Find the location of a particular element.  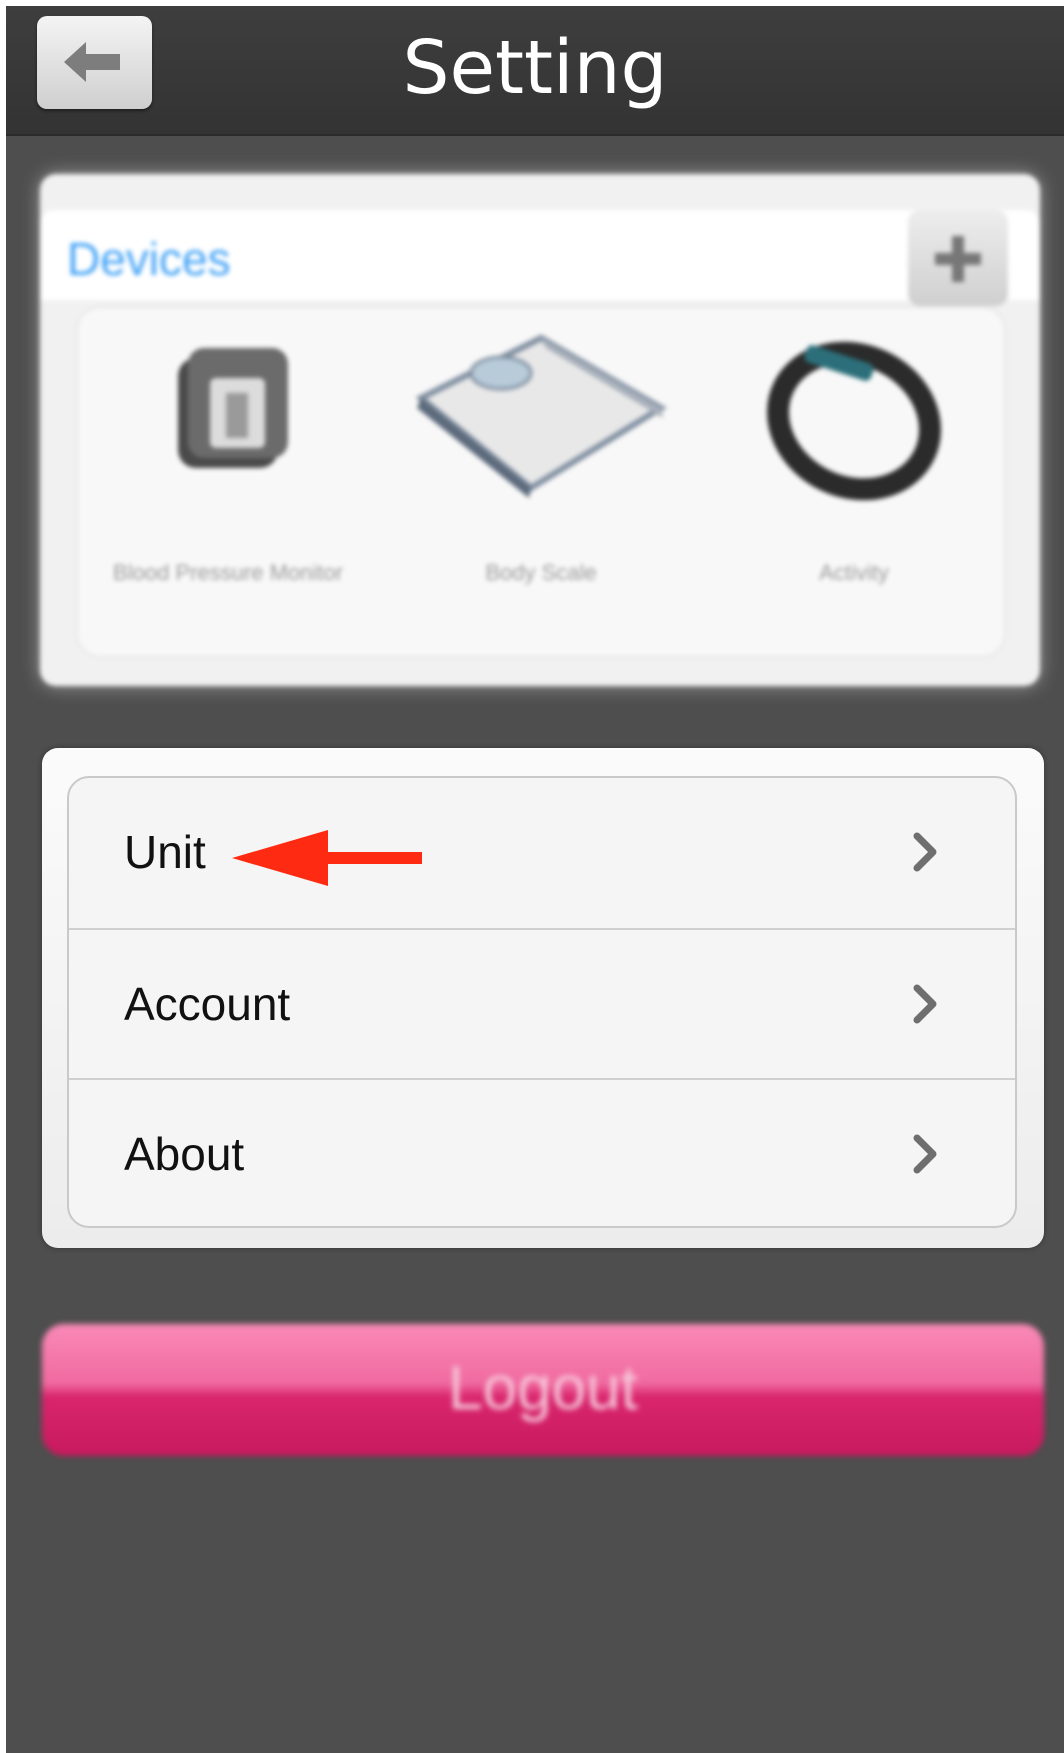

device-body-scale: Body Scale is located at coordinates (541, 473).